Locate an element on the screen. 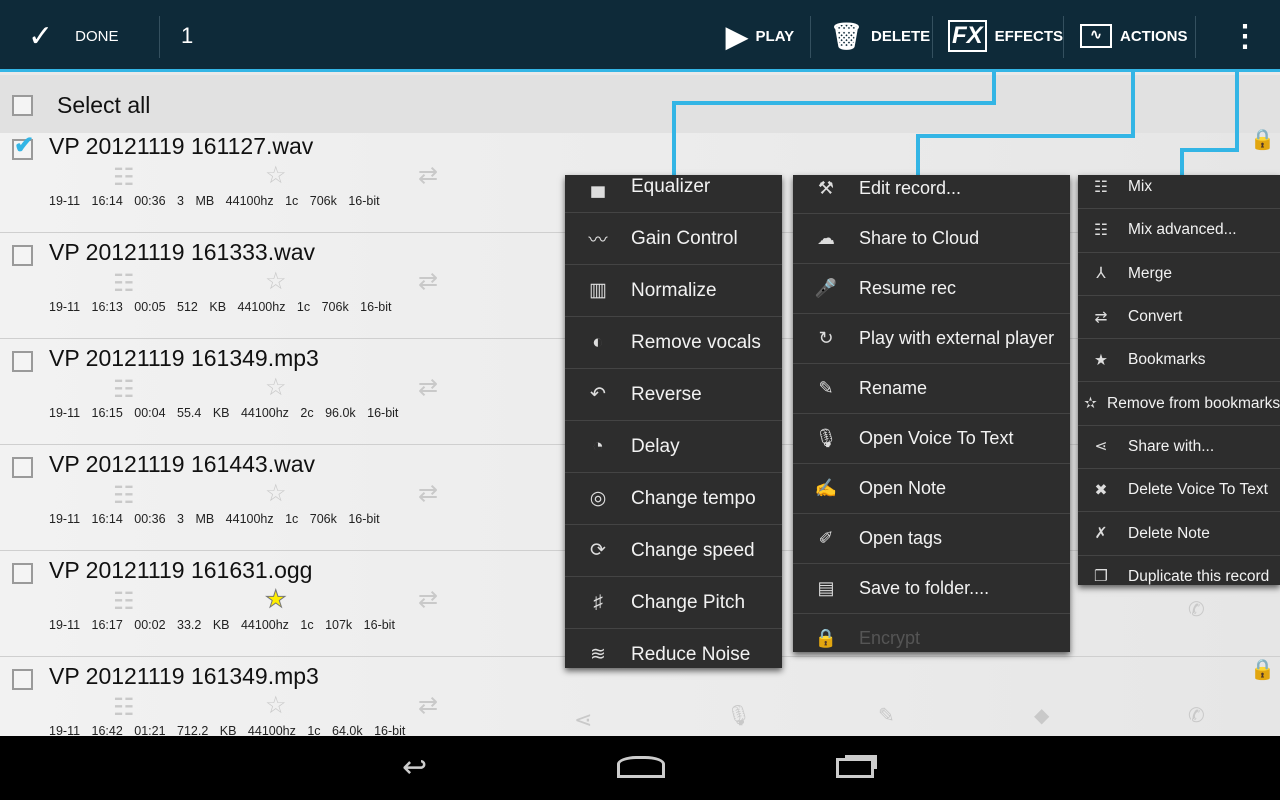 This screenshot has height=800, width=1280. menu-item-label: Convert is located at coordinates (1155, 317).